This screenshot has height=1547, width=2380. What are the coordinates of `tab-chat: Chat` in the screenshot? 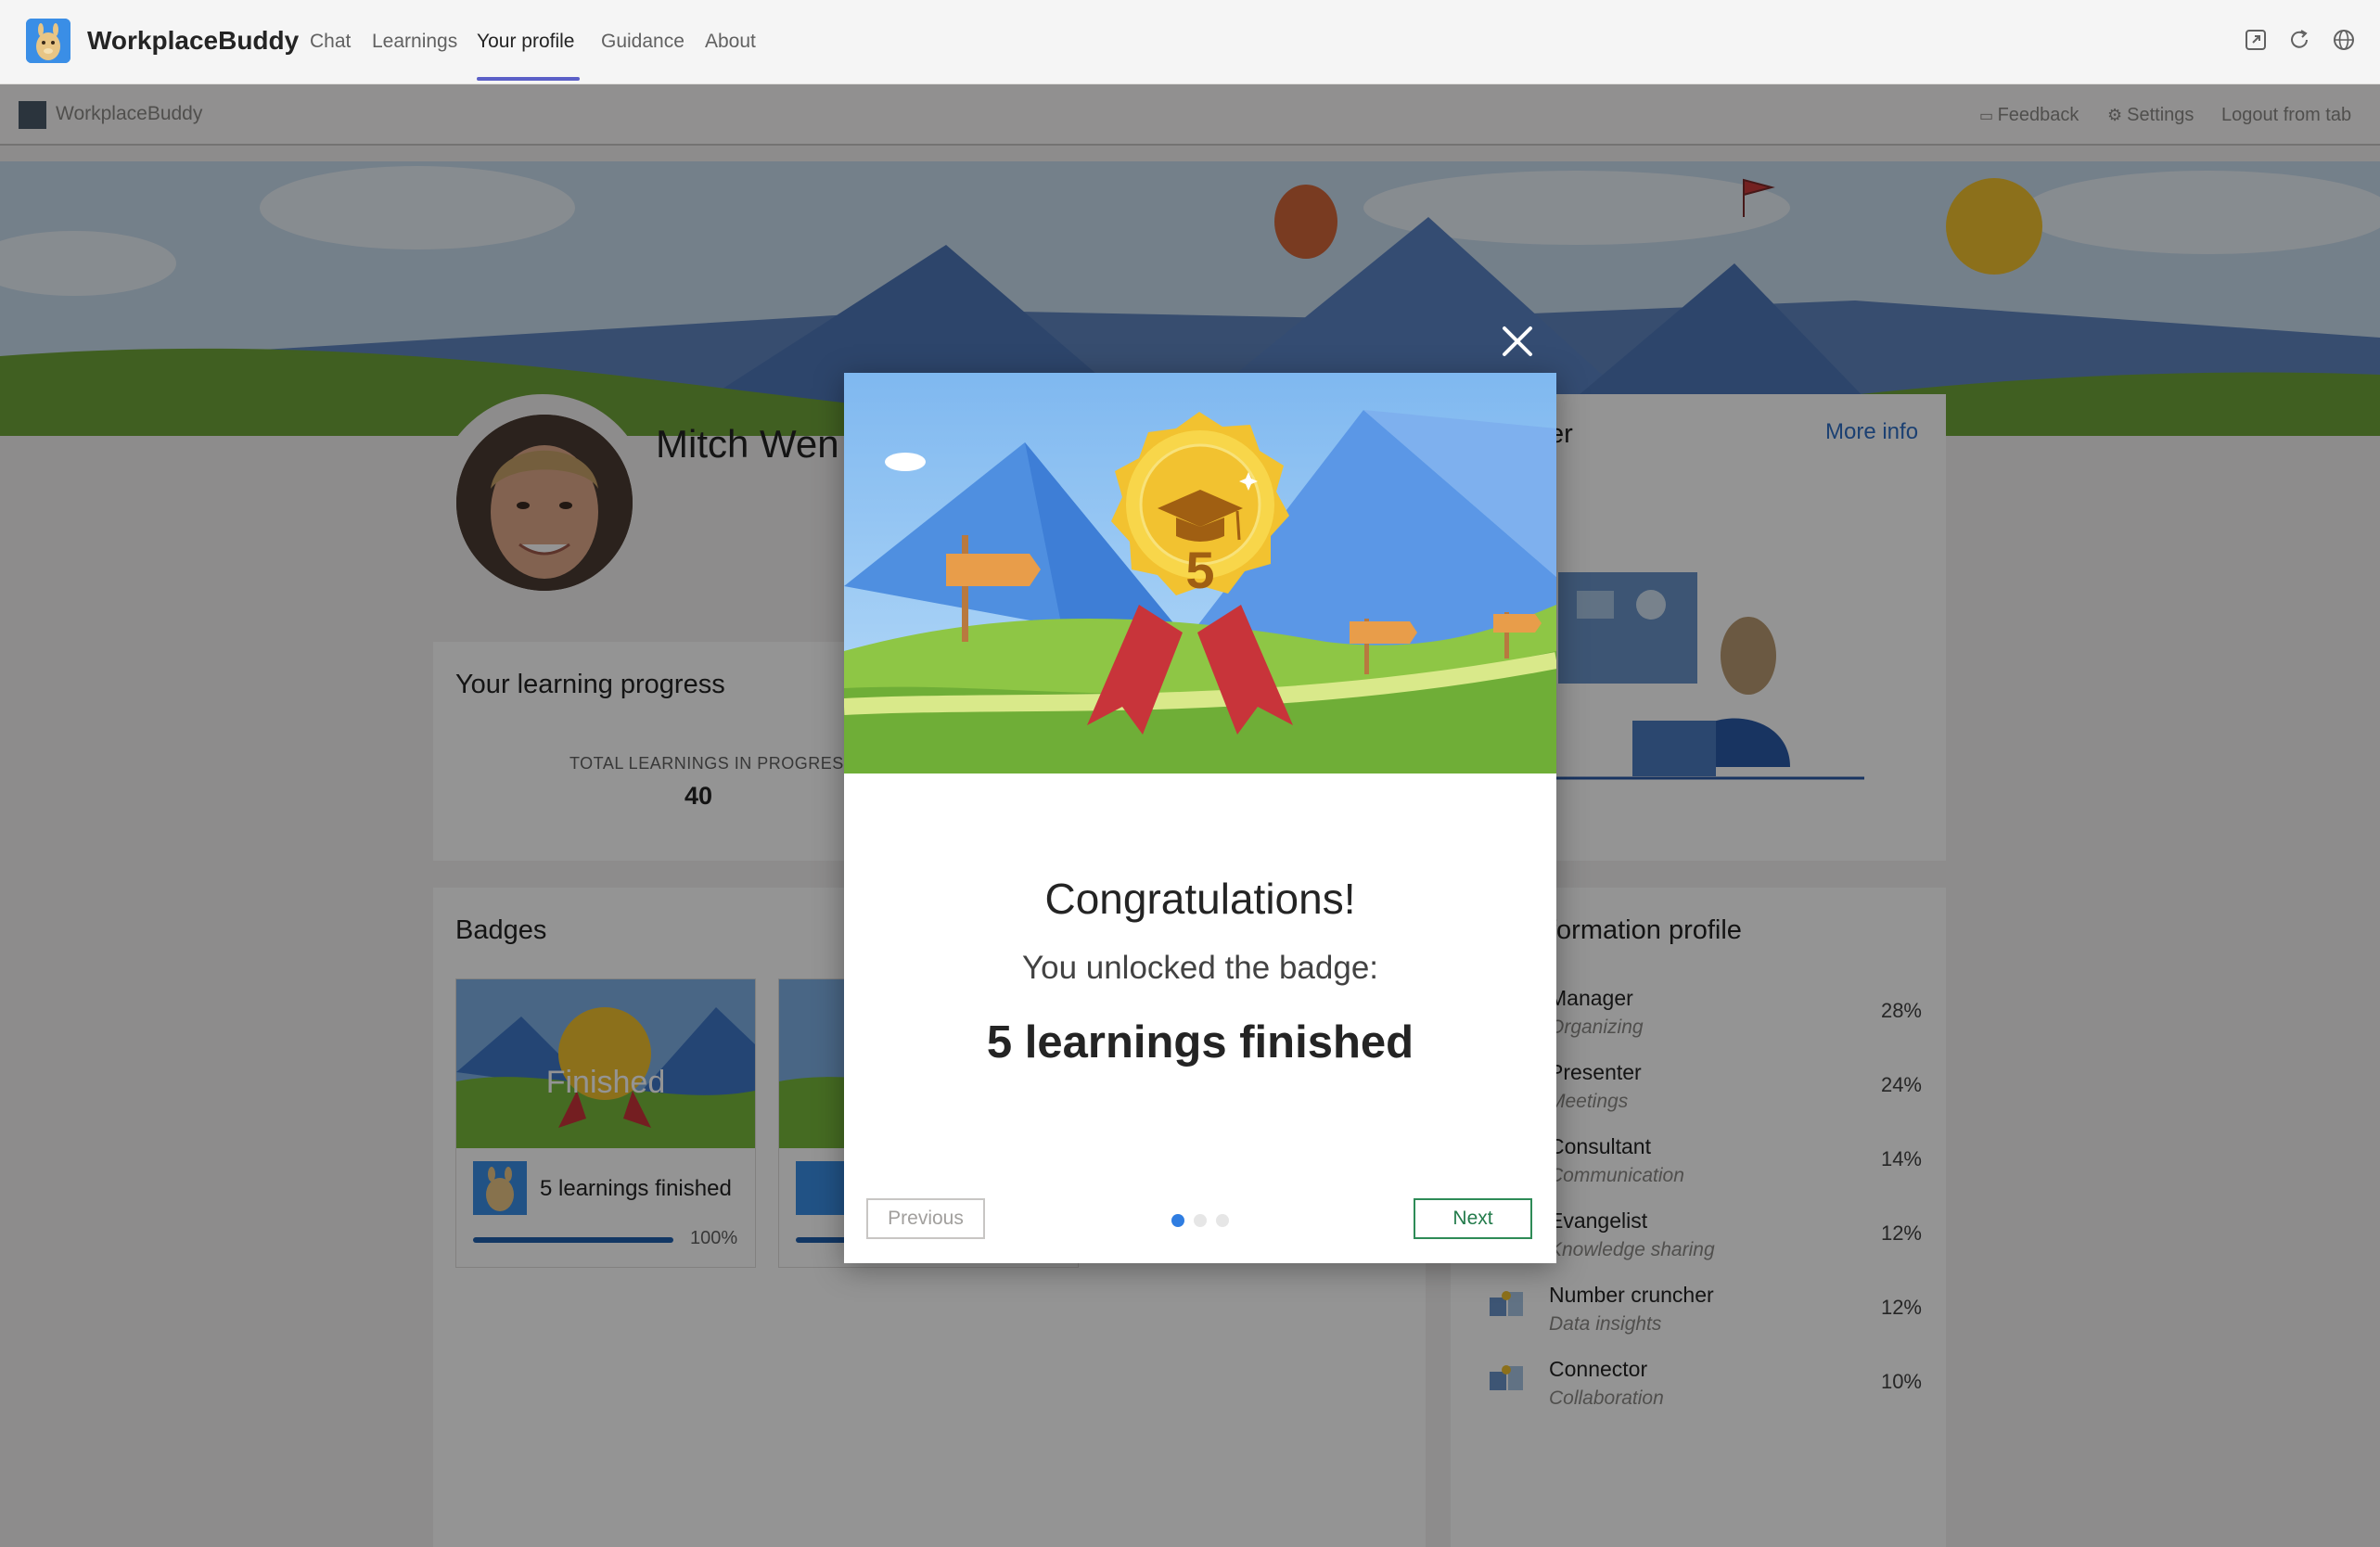 It's located at (330, 42).